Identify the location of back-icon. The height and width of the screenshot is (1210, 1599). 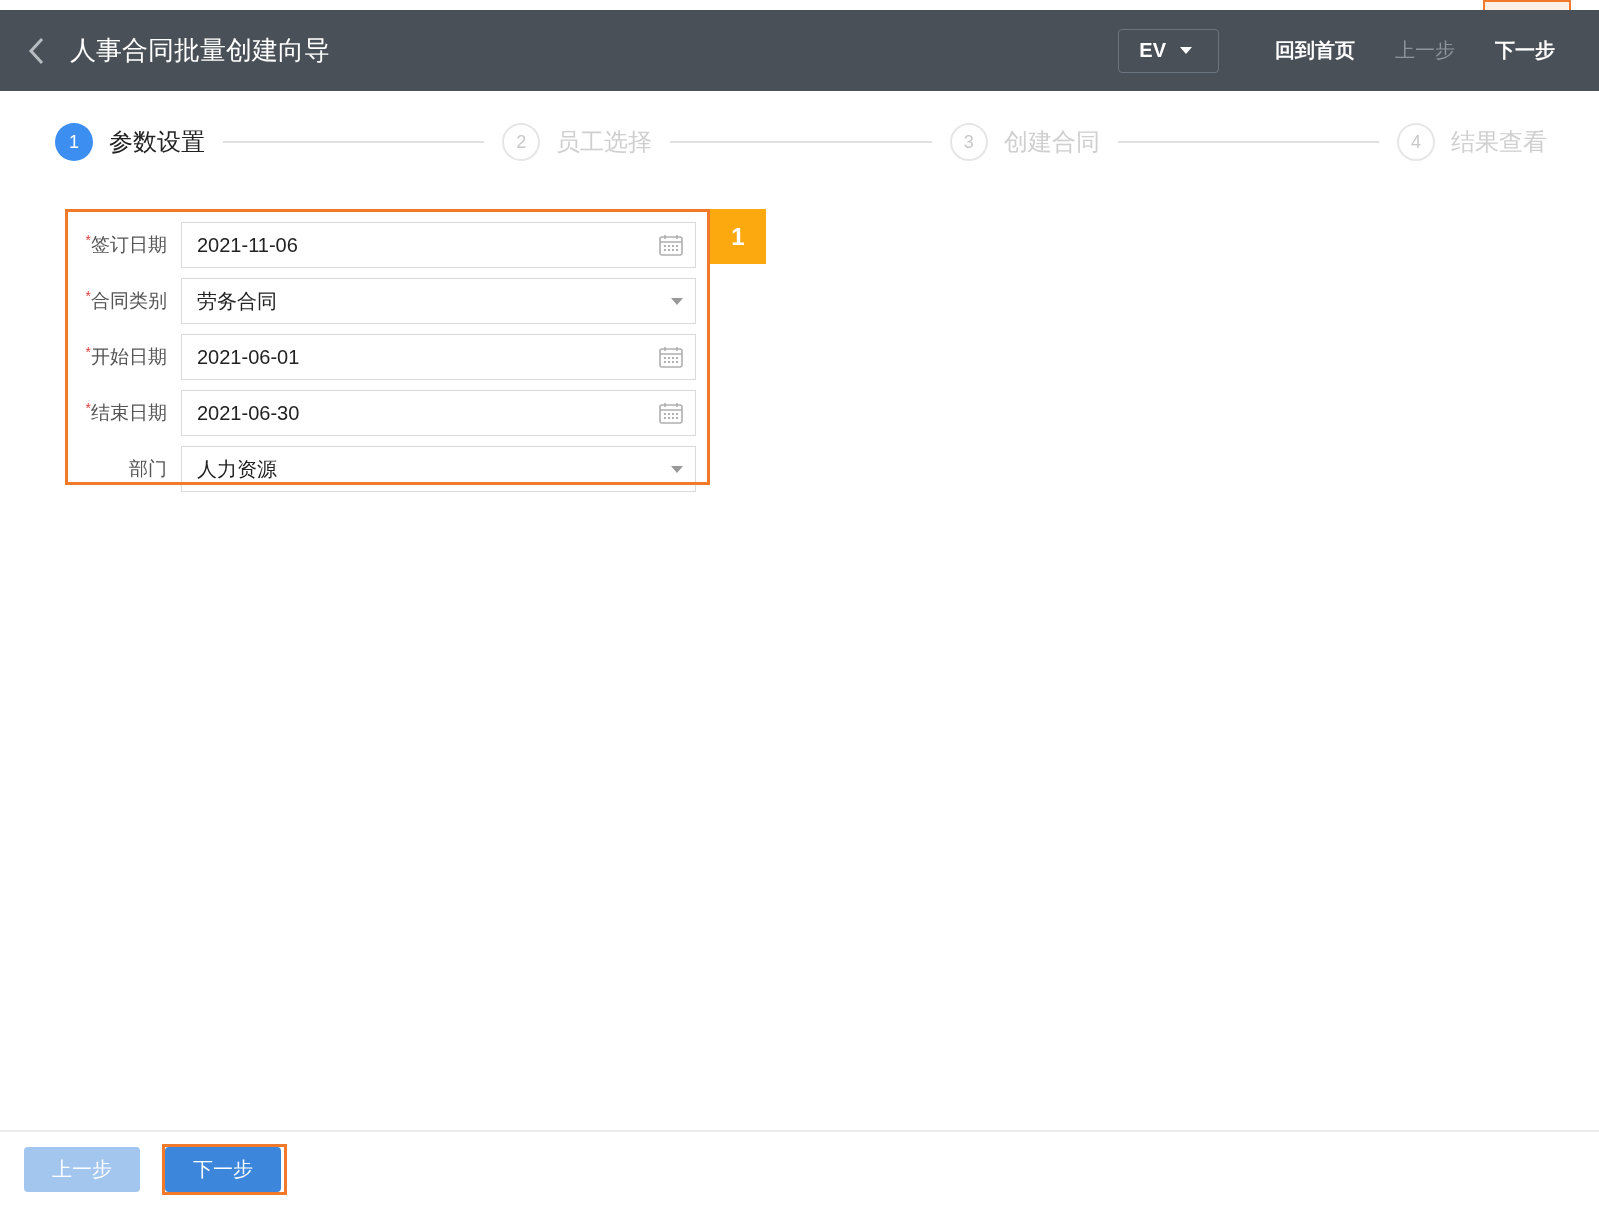
(36, 50).